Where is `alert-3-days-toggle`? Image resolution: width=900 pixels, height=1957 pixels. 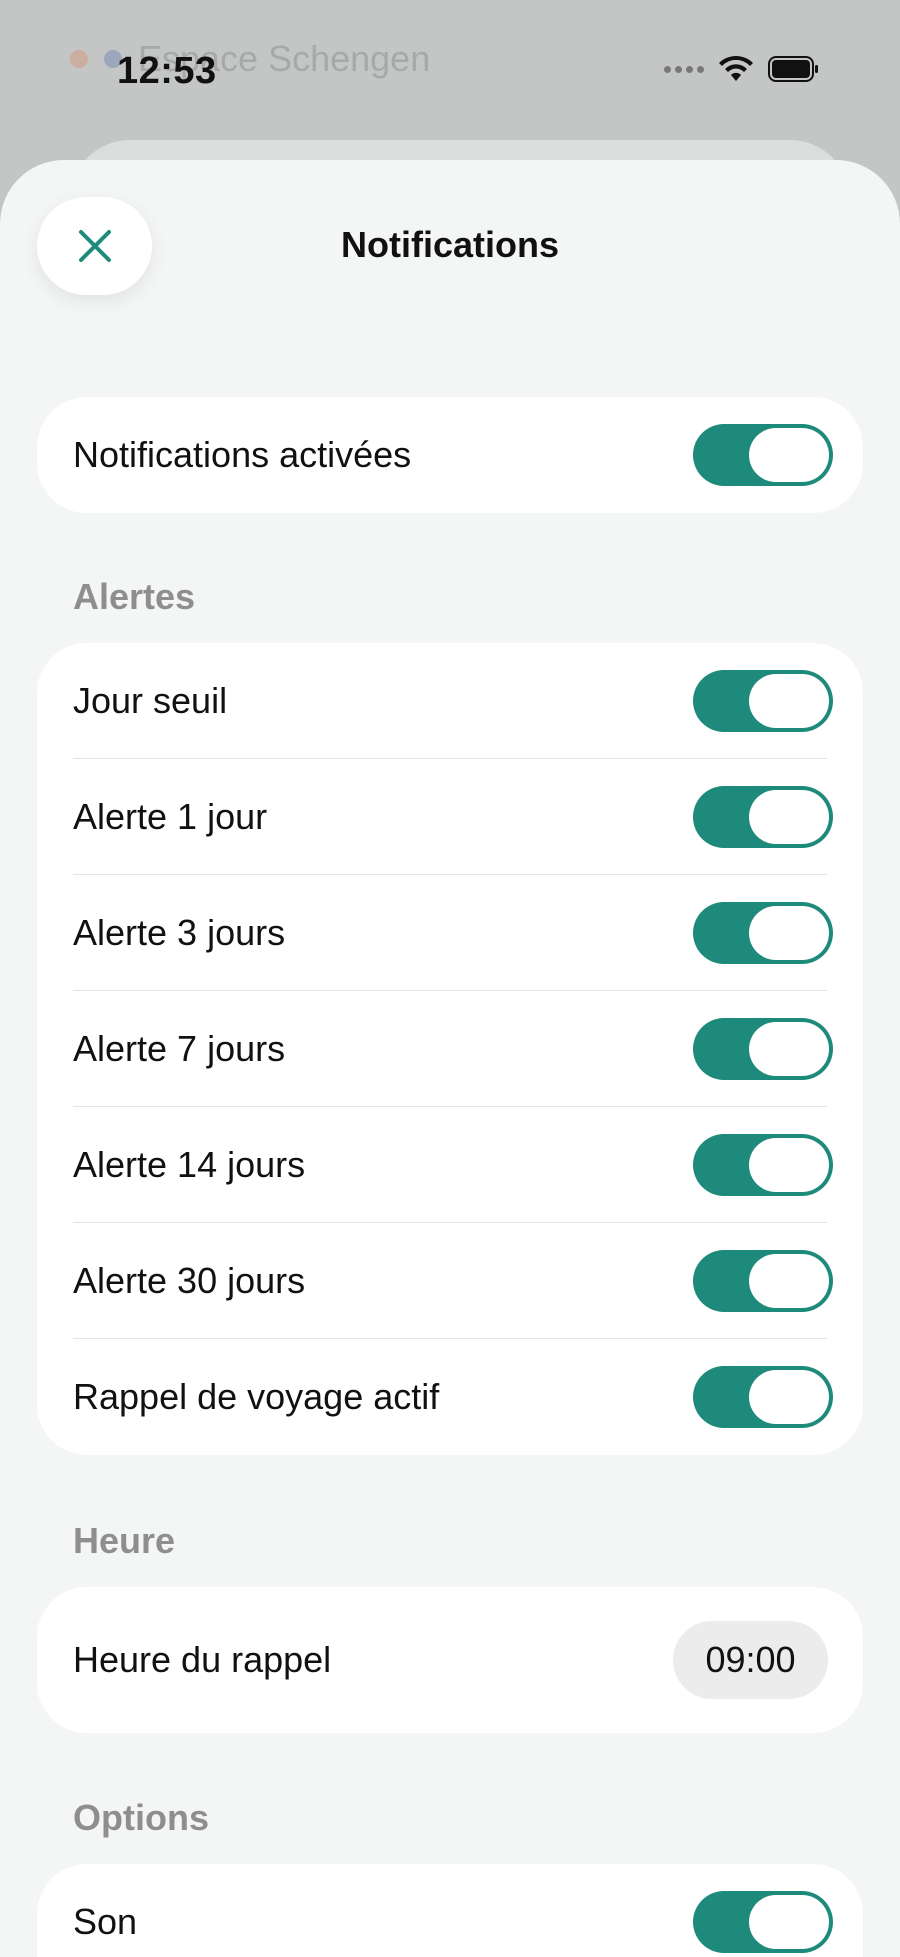 alert-3-days-toggle is located at coordinates (763, 933).